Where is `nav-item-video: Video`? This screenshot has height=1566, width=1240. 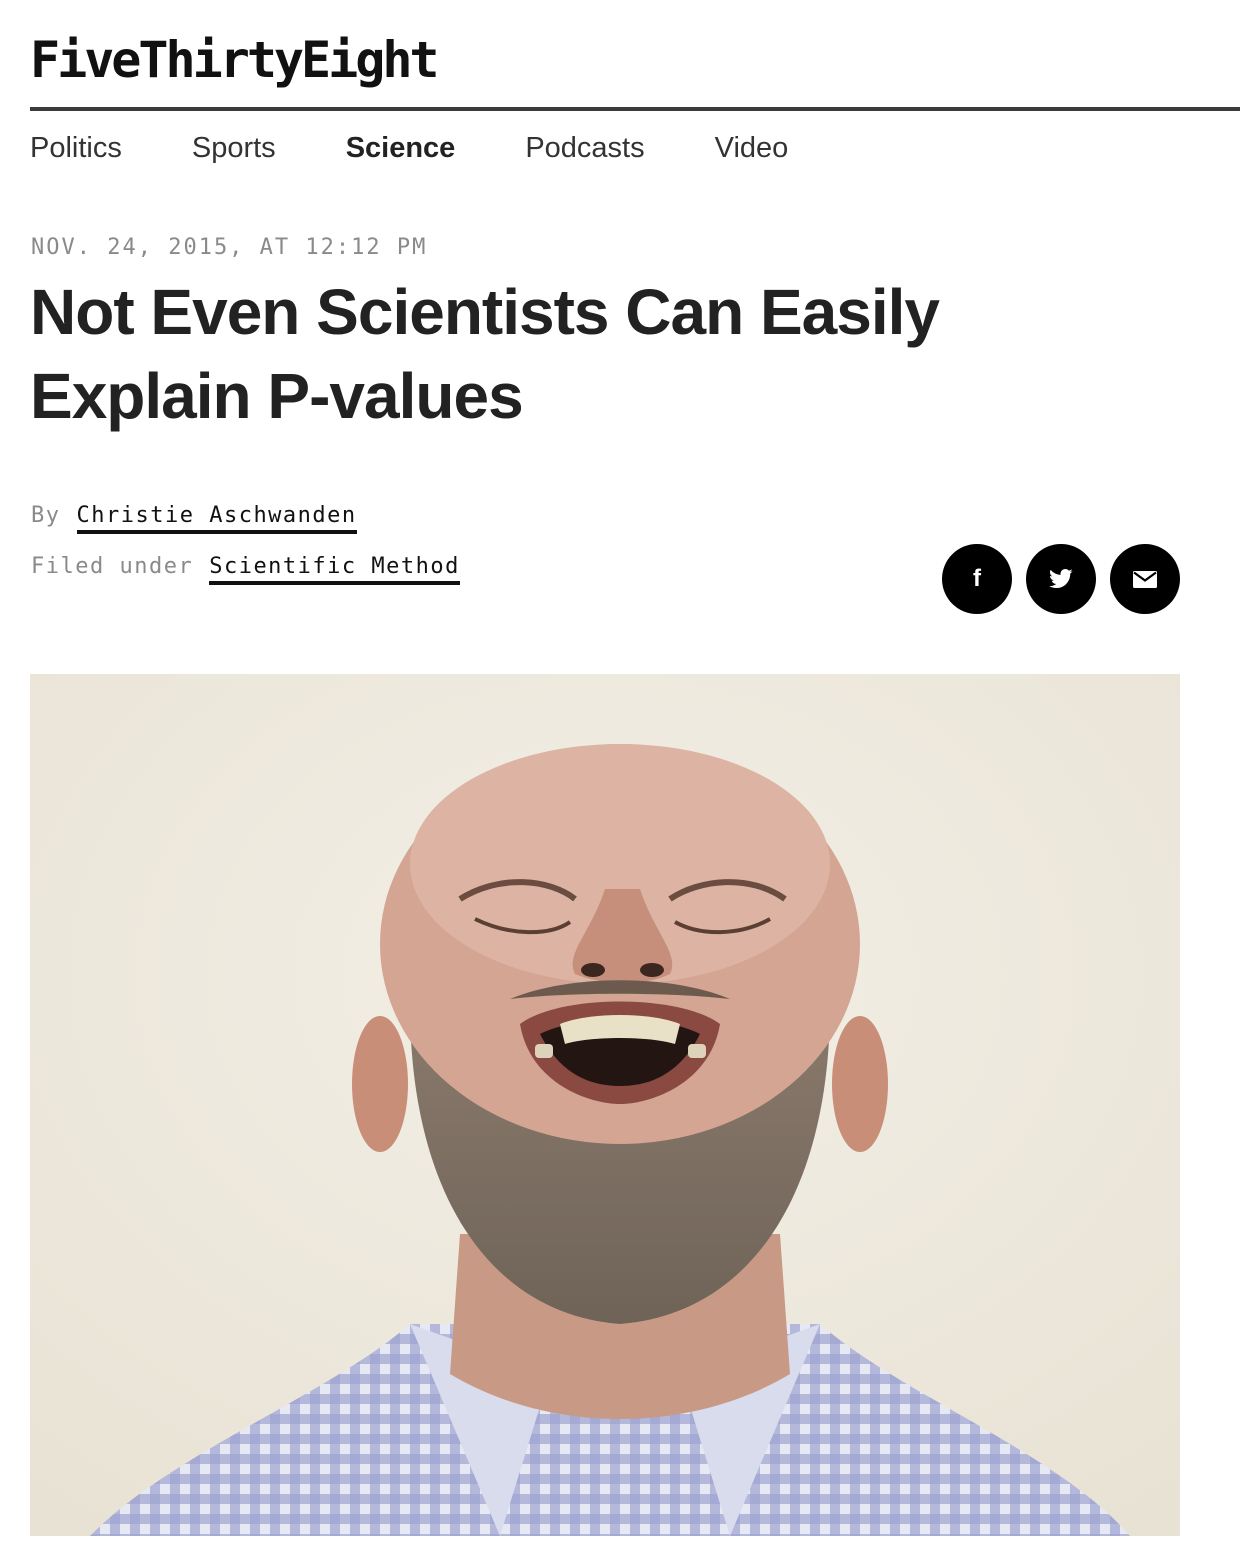
nav-item-video: Video is located at coordinates (752, 148).